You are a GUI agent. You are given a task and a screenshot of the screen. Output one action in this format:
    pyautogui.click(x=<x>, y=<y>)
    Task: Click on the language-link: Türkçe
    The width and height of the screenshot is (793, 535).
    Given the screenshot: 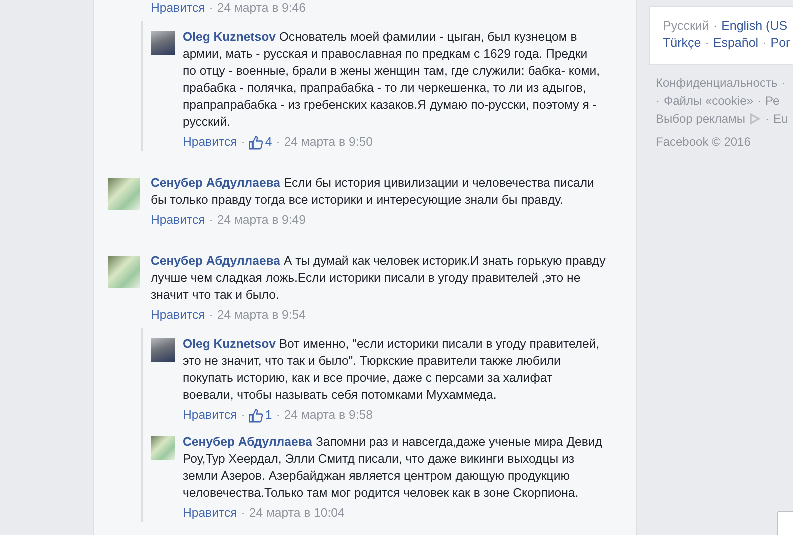 What is the action you would take?
    pyautogui.click(x=682, y=43)
    